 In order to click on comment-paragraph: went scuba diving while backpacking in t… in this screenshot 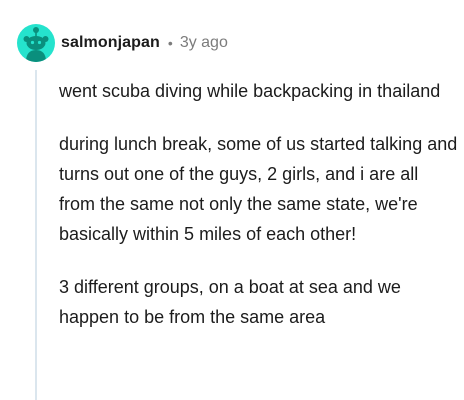, I will do `click(250, 91)`.